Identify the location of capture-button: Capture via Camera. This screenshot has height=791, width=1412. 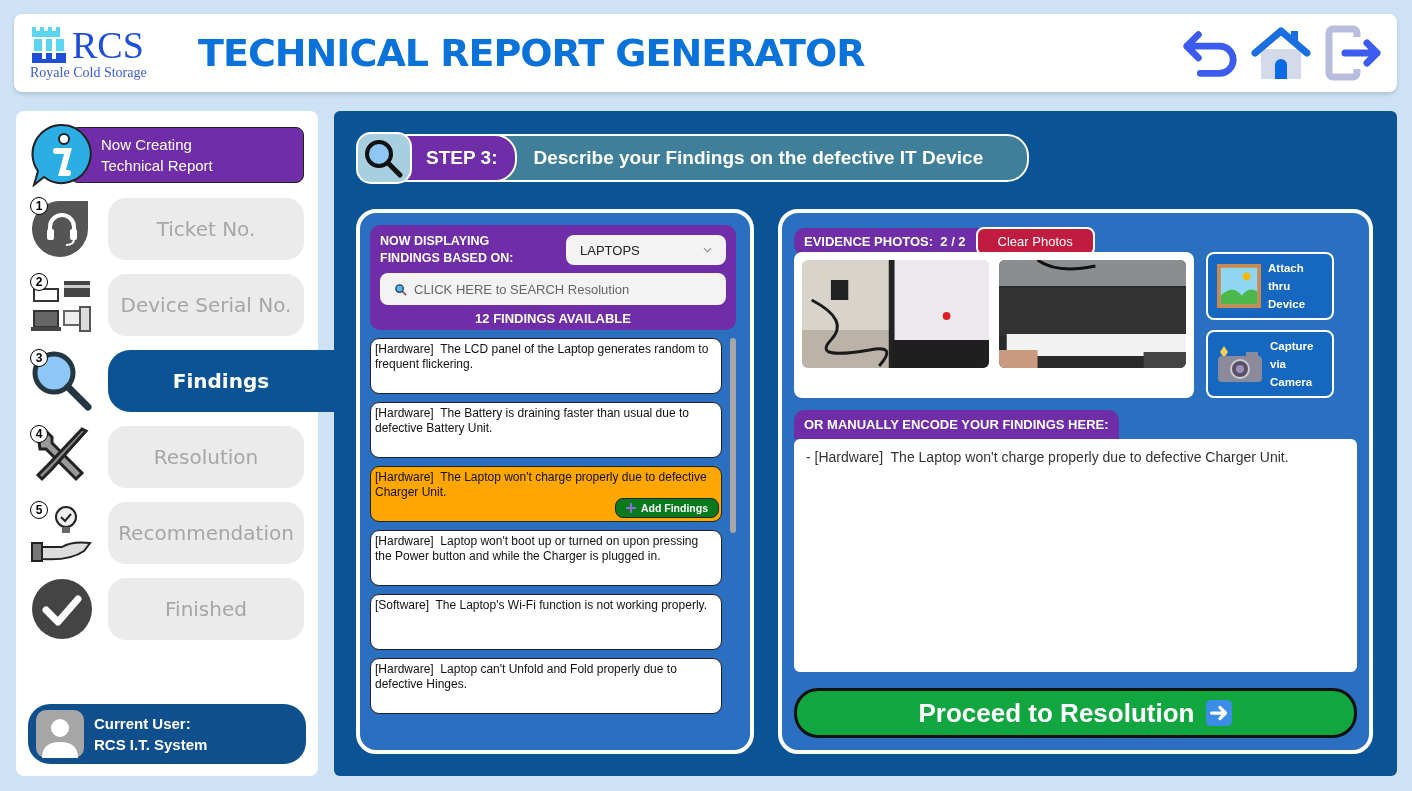
(1270, 364).